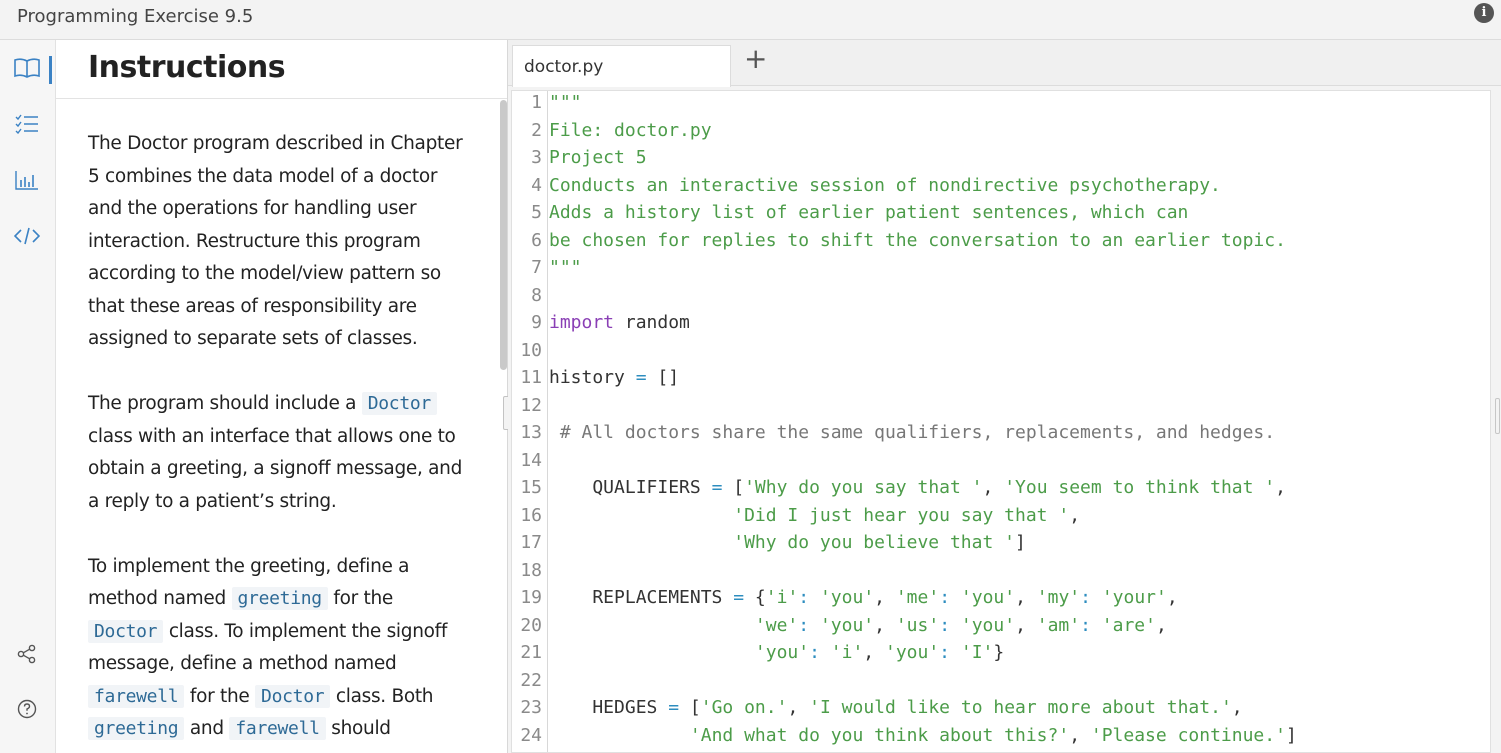 The height and width of the screenshot is (753, 1501). I want to click on paragraph-text: class. Both, so click(381, 696).